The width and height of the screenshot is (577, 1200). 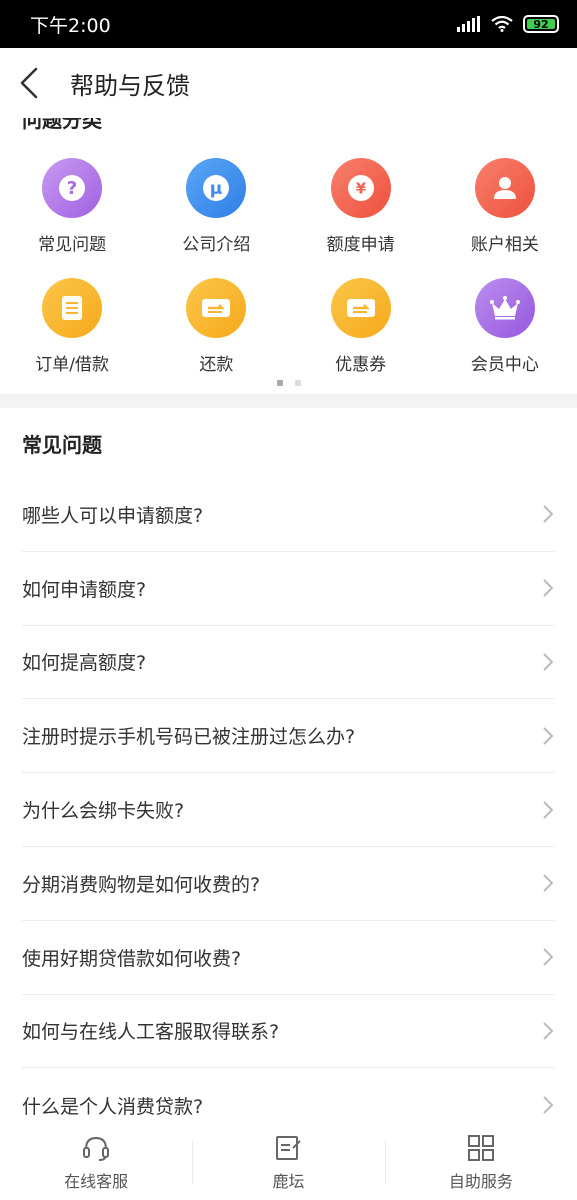 What do you see at coordinates (141, 884) in the screenshot?
I see `faq-question: 分期消费购物是如何收费的?` at bounding box center [141, 884].